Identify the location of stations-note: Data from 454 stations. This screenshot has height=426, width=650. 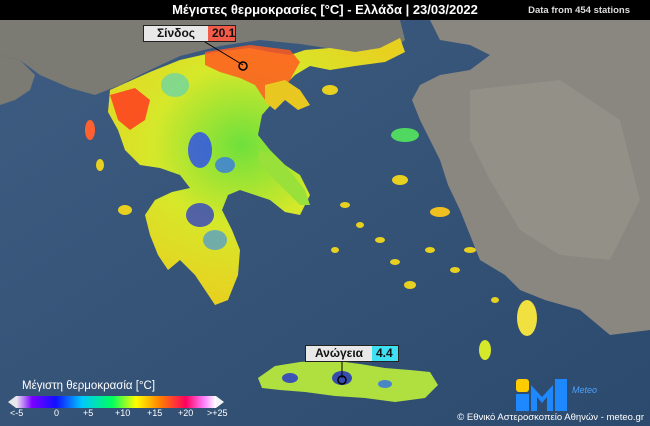
(579, 10).